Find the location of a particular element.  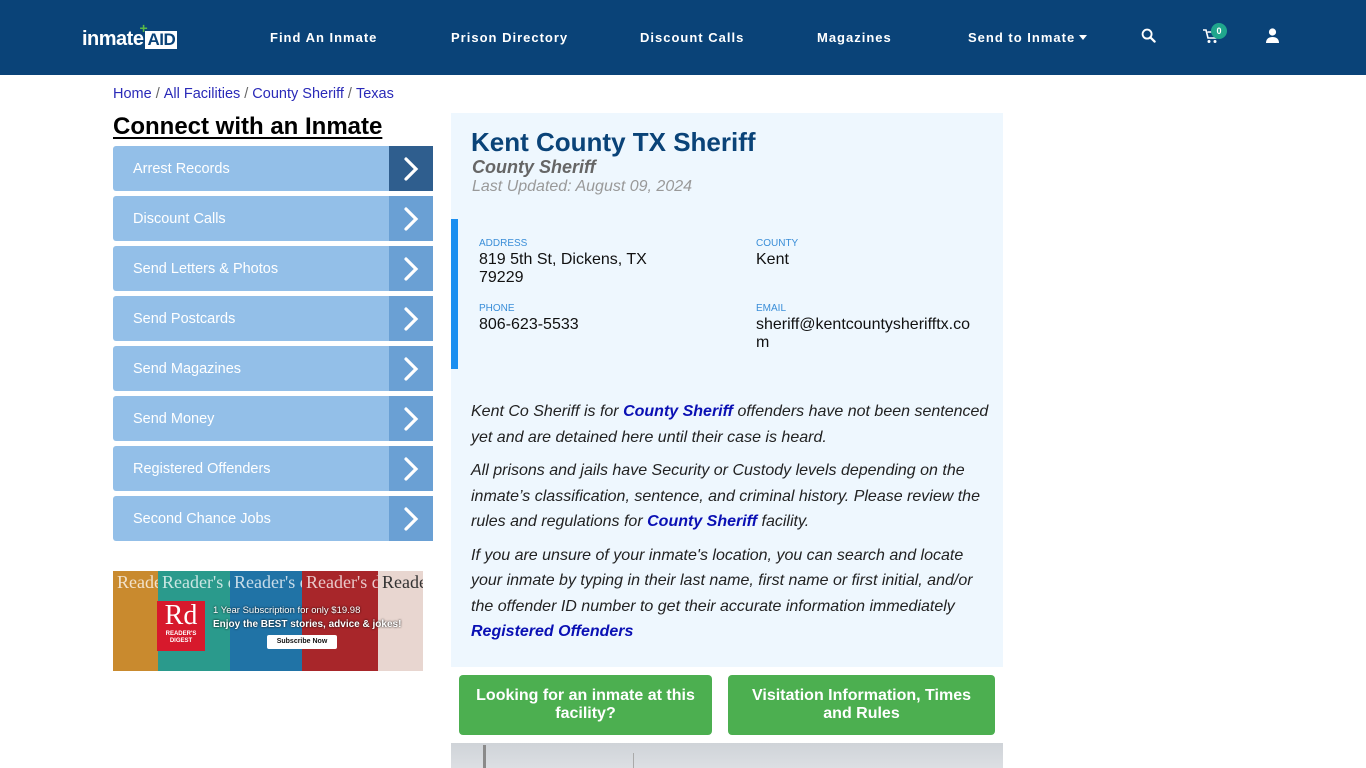

photo-pole is located at coordinates (484, 756).